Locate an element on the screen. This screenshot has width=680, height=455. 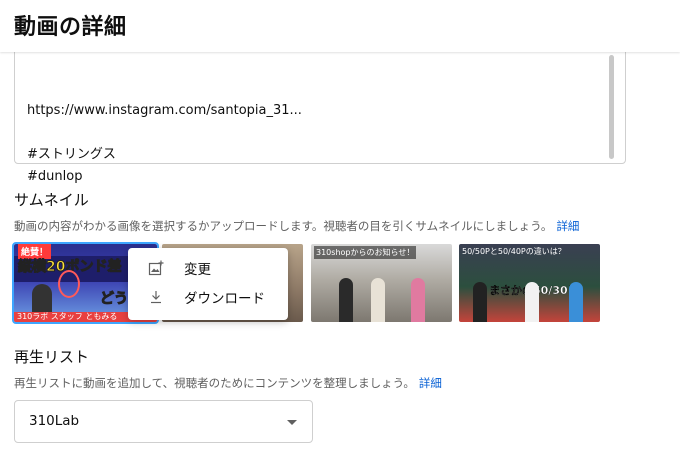
playlist-select: 310Lab is located at coordinates (163, 421).